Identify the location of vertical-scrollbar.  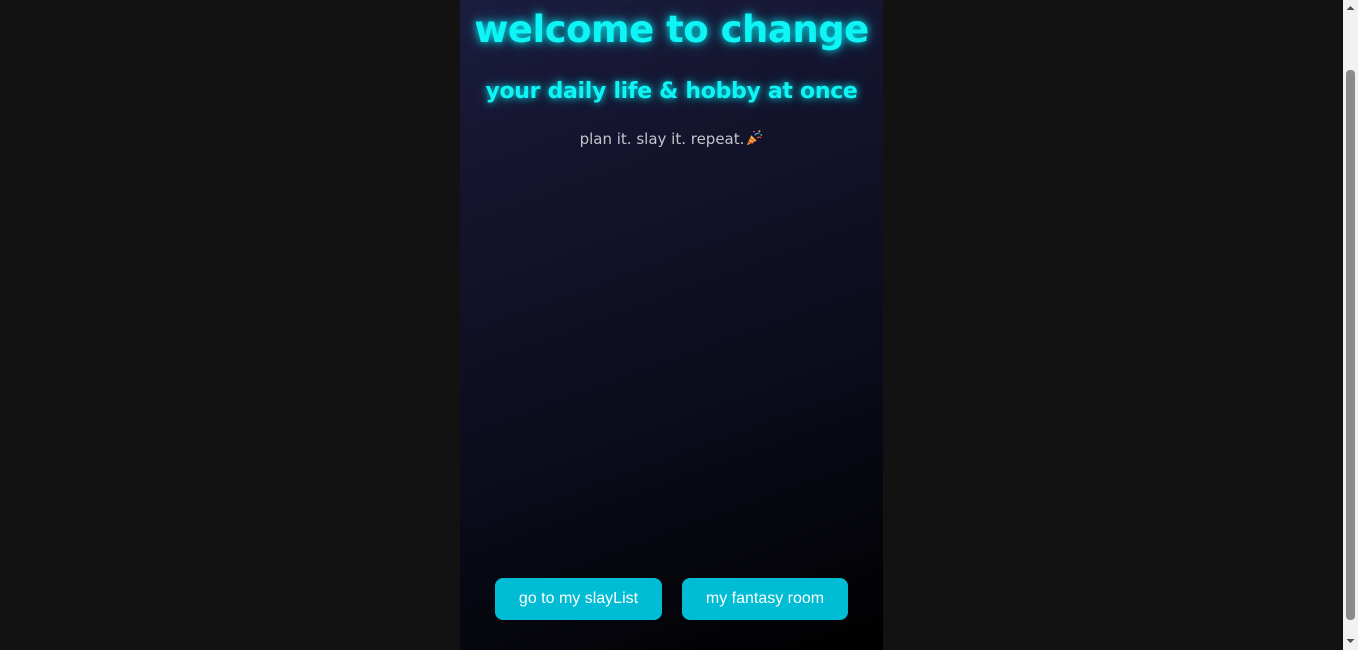
(1350, 325).